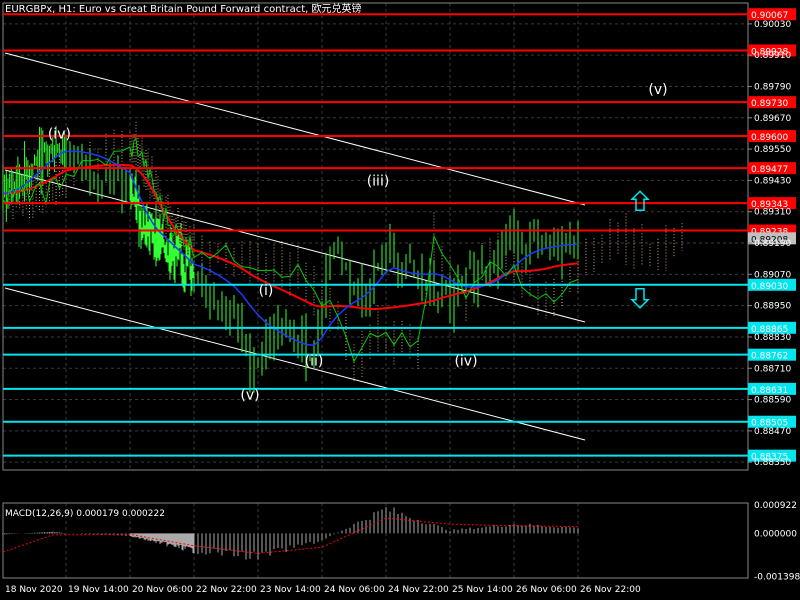 Image resolution: width=800 pixels, height=600 pixels. I want to click on resistance-level-label: 0.89600, so click(769, 138).